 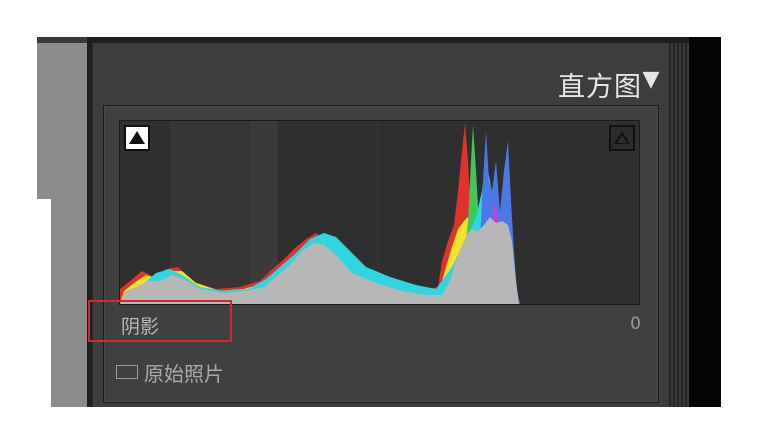 I want to click on white-triangle-icon, so click(x=137, y=137).